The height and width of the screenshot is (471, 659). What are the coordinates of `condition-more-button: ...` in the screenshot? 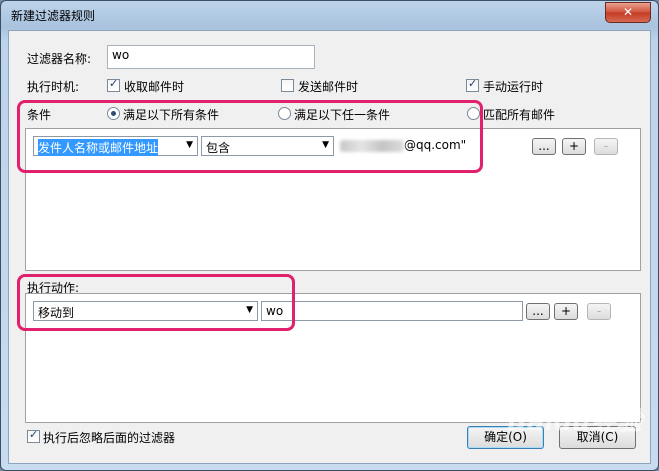 It's located at (544, 146).